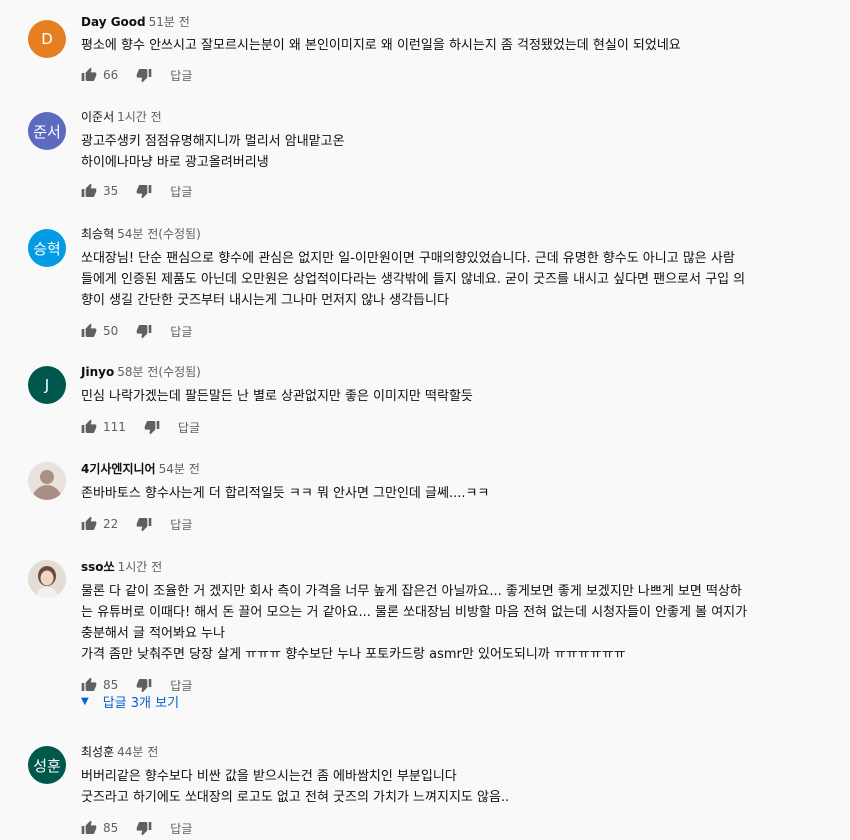  Describe the element at coordinates (451, 524) in the screenshot. I see `comment-actions: 22 답글` at that location.